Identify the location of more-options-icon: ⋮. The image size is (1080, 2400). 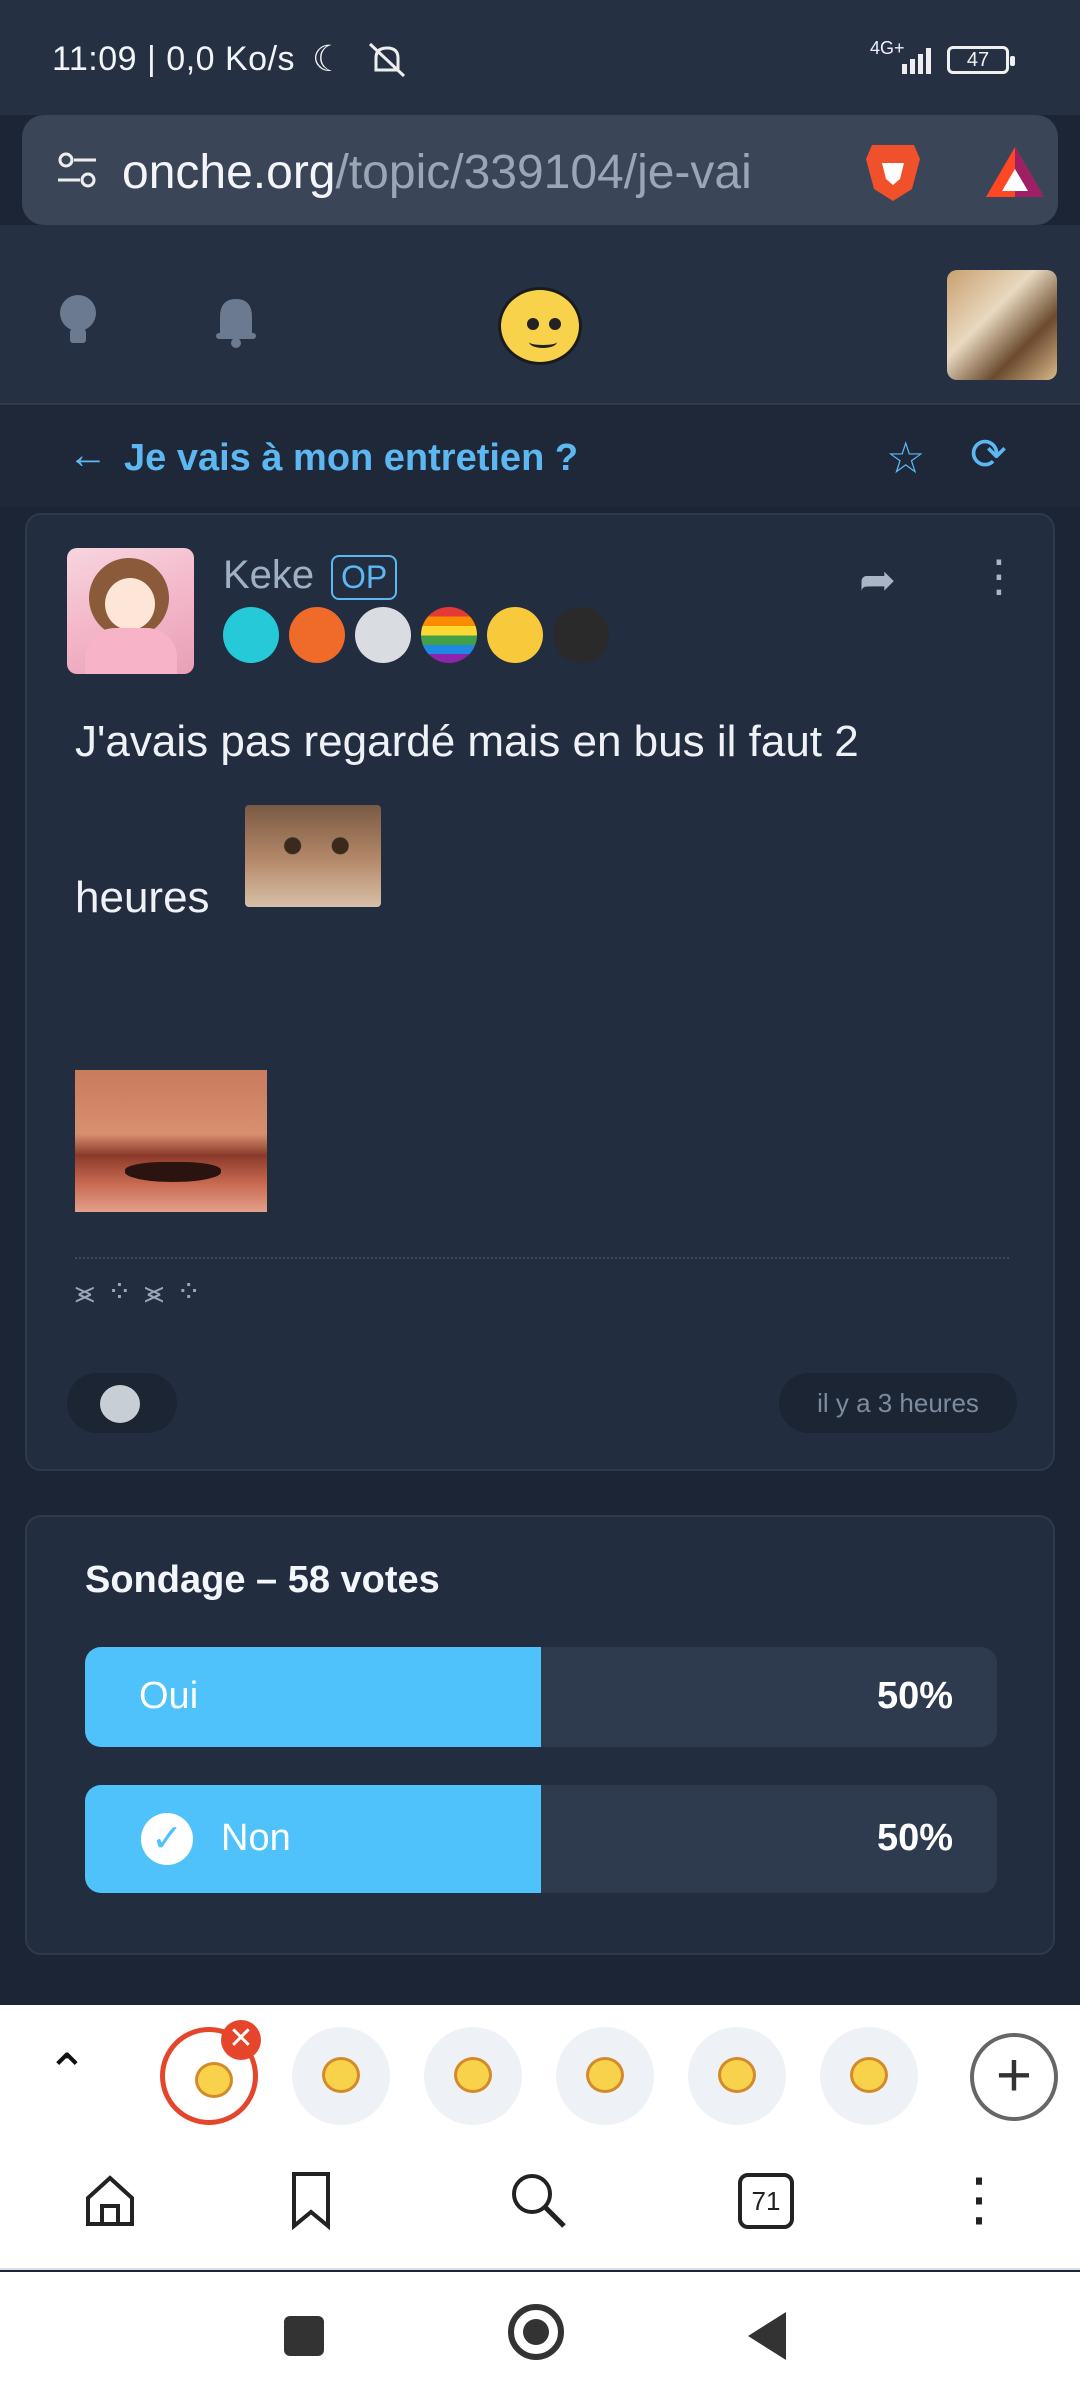
(999, 576).